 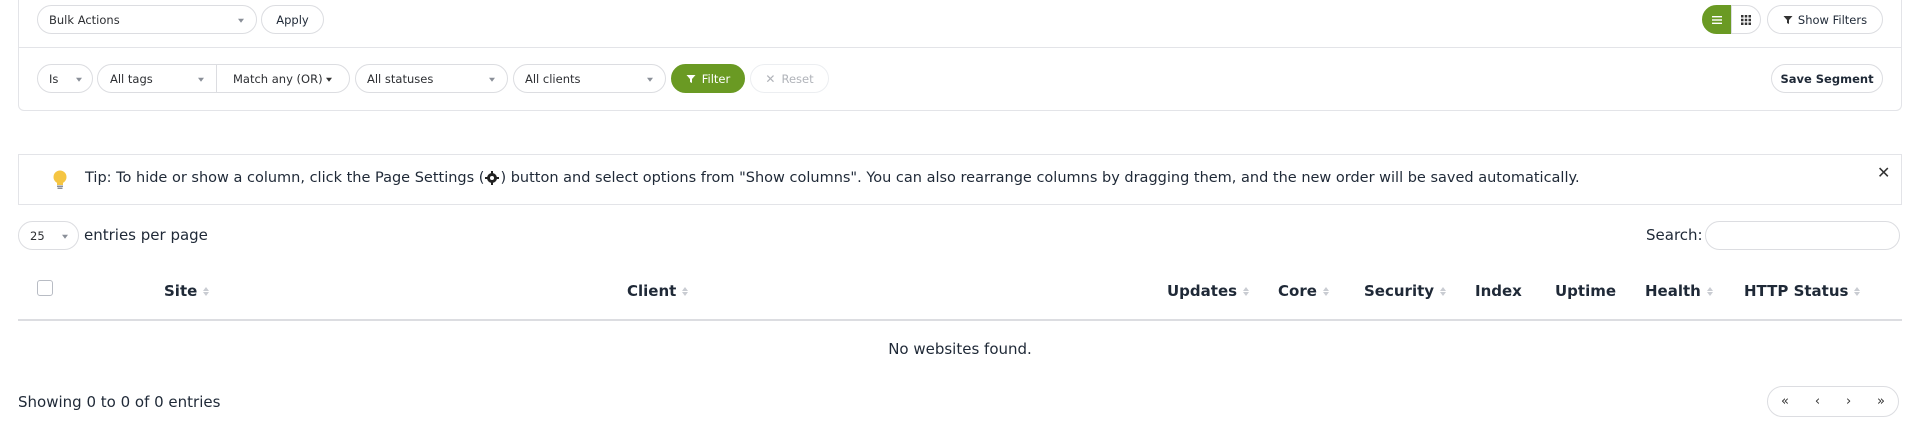 What do you see at coordinates (1297, 291) in the screenshot?
I see `column-core-label: Core` at bounding box center [1297, 291].